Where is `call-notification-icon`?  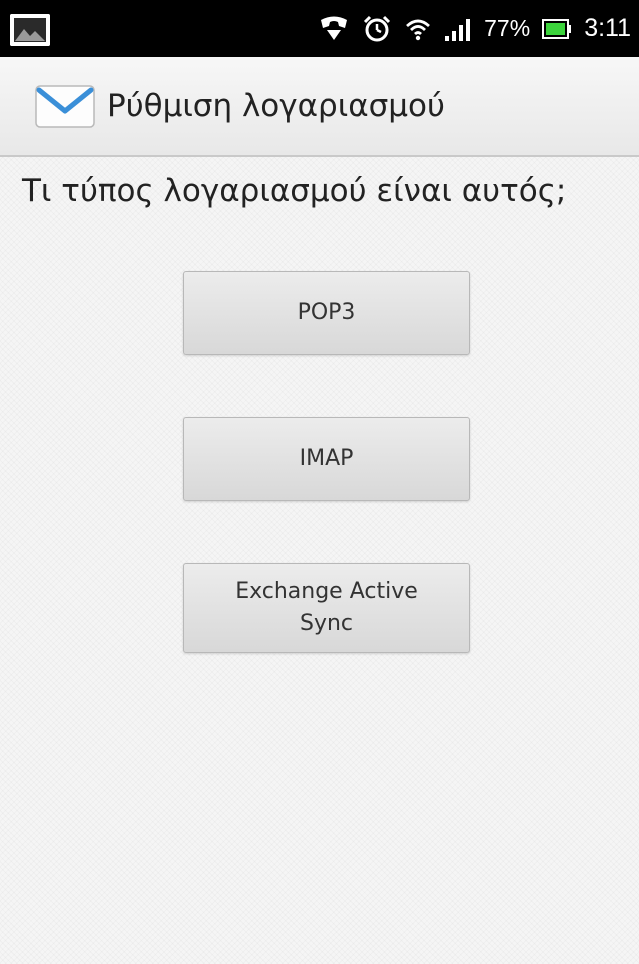 call-notification-icon is located at coordinates (334, 29).